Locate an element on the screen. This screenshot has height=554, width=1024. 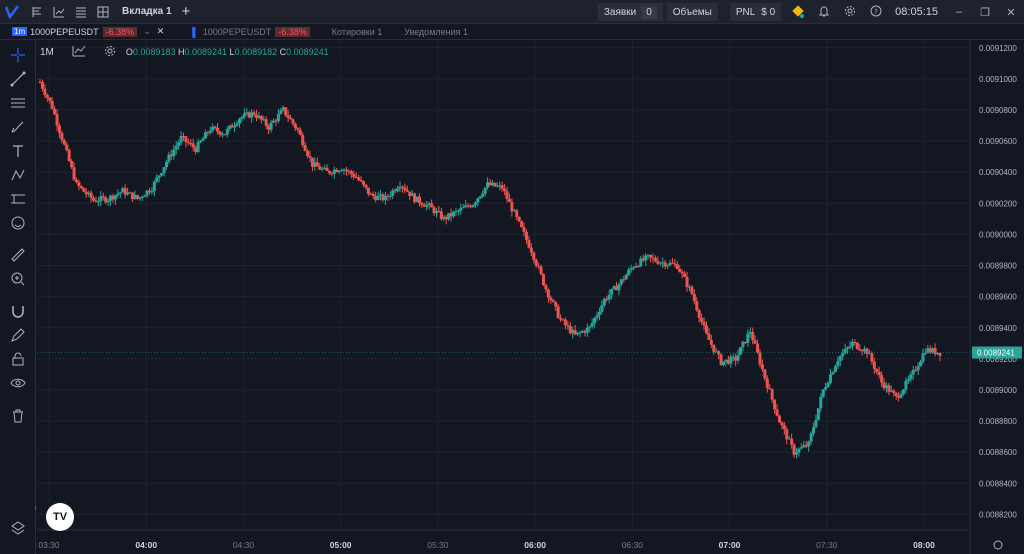
symbol-tab-active: 1m 1000PEPEUSDT -6.38% ⌄ ✕ is located at coordinates (82, 31).